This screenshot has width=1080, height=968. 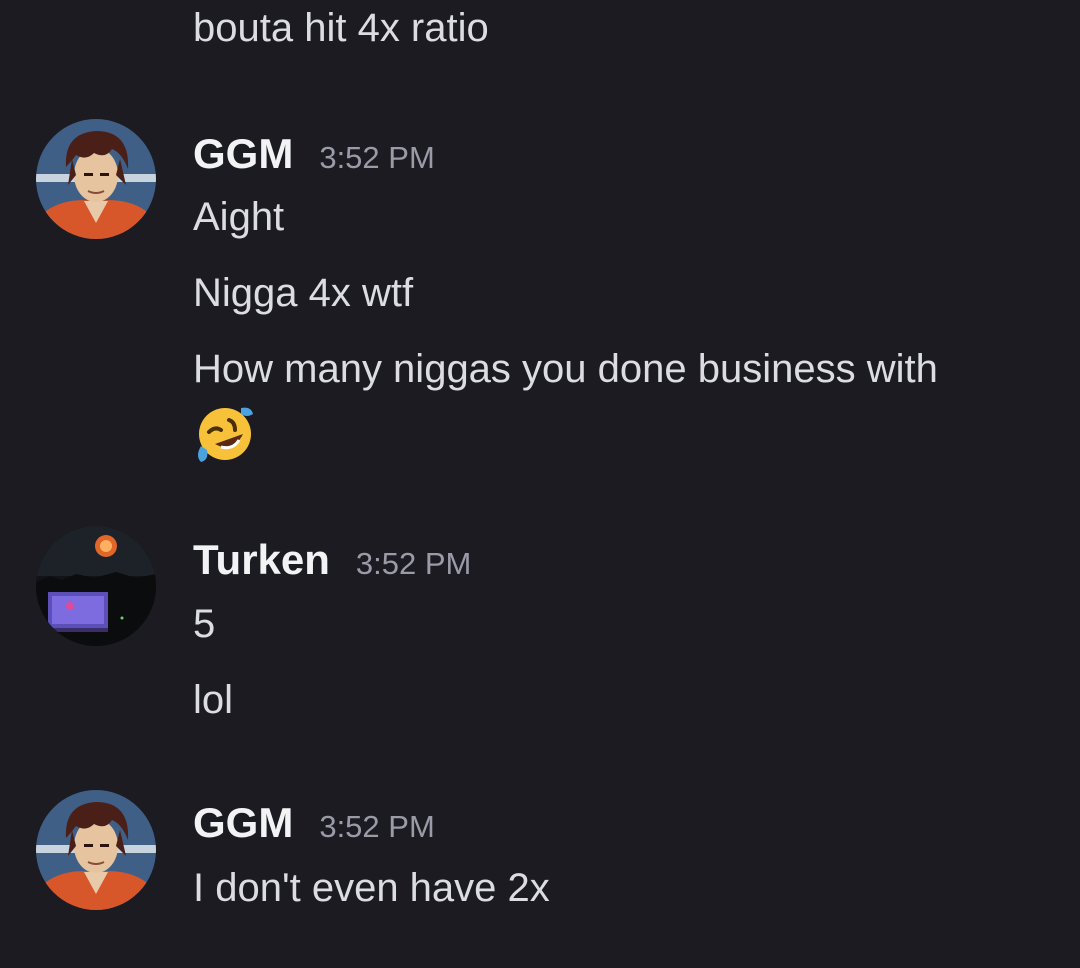 What do you see at coordinates (371, 888) in the screenshot?
I see `message-text: I don't even have 2x` at bounding box center [371, 888].